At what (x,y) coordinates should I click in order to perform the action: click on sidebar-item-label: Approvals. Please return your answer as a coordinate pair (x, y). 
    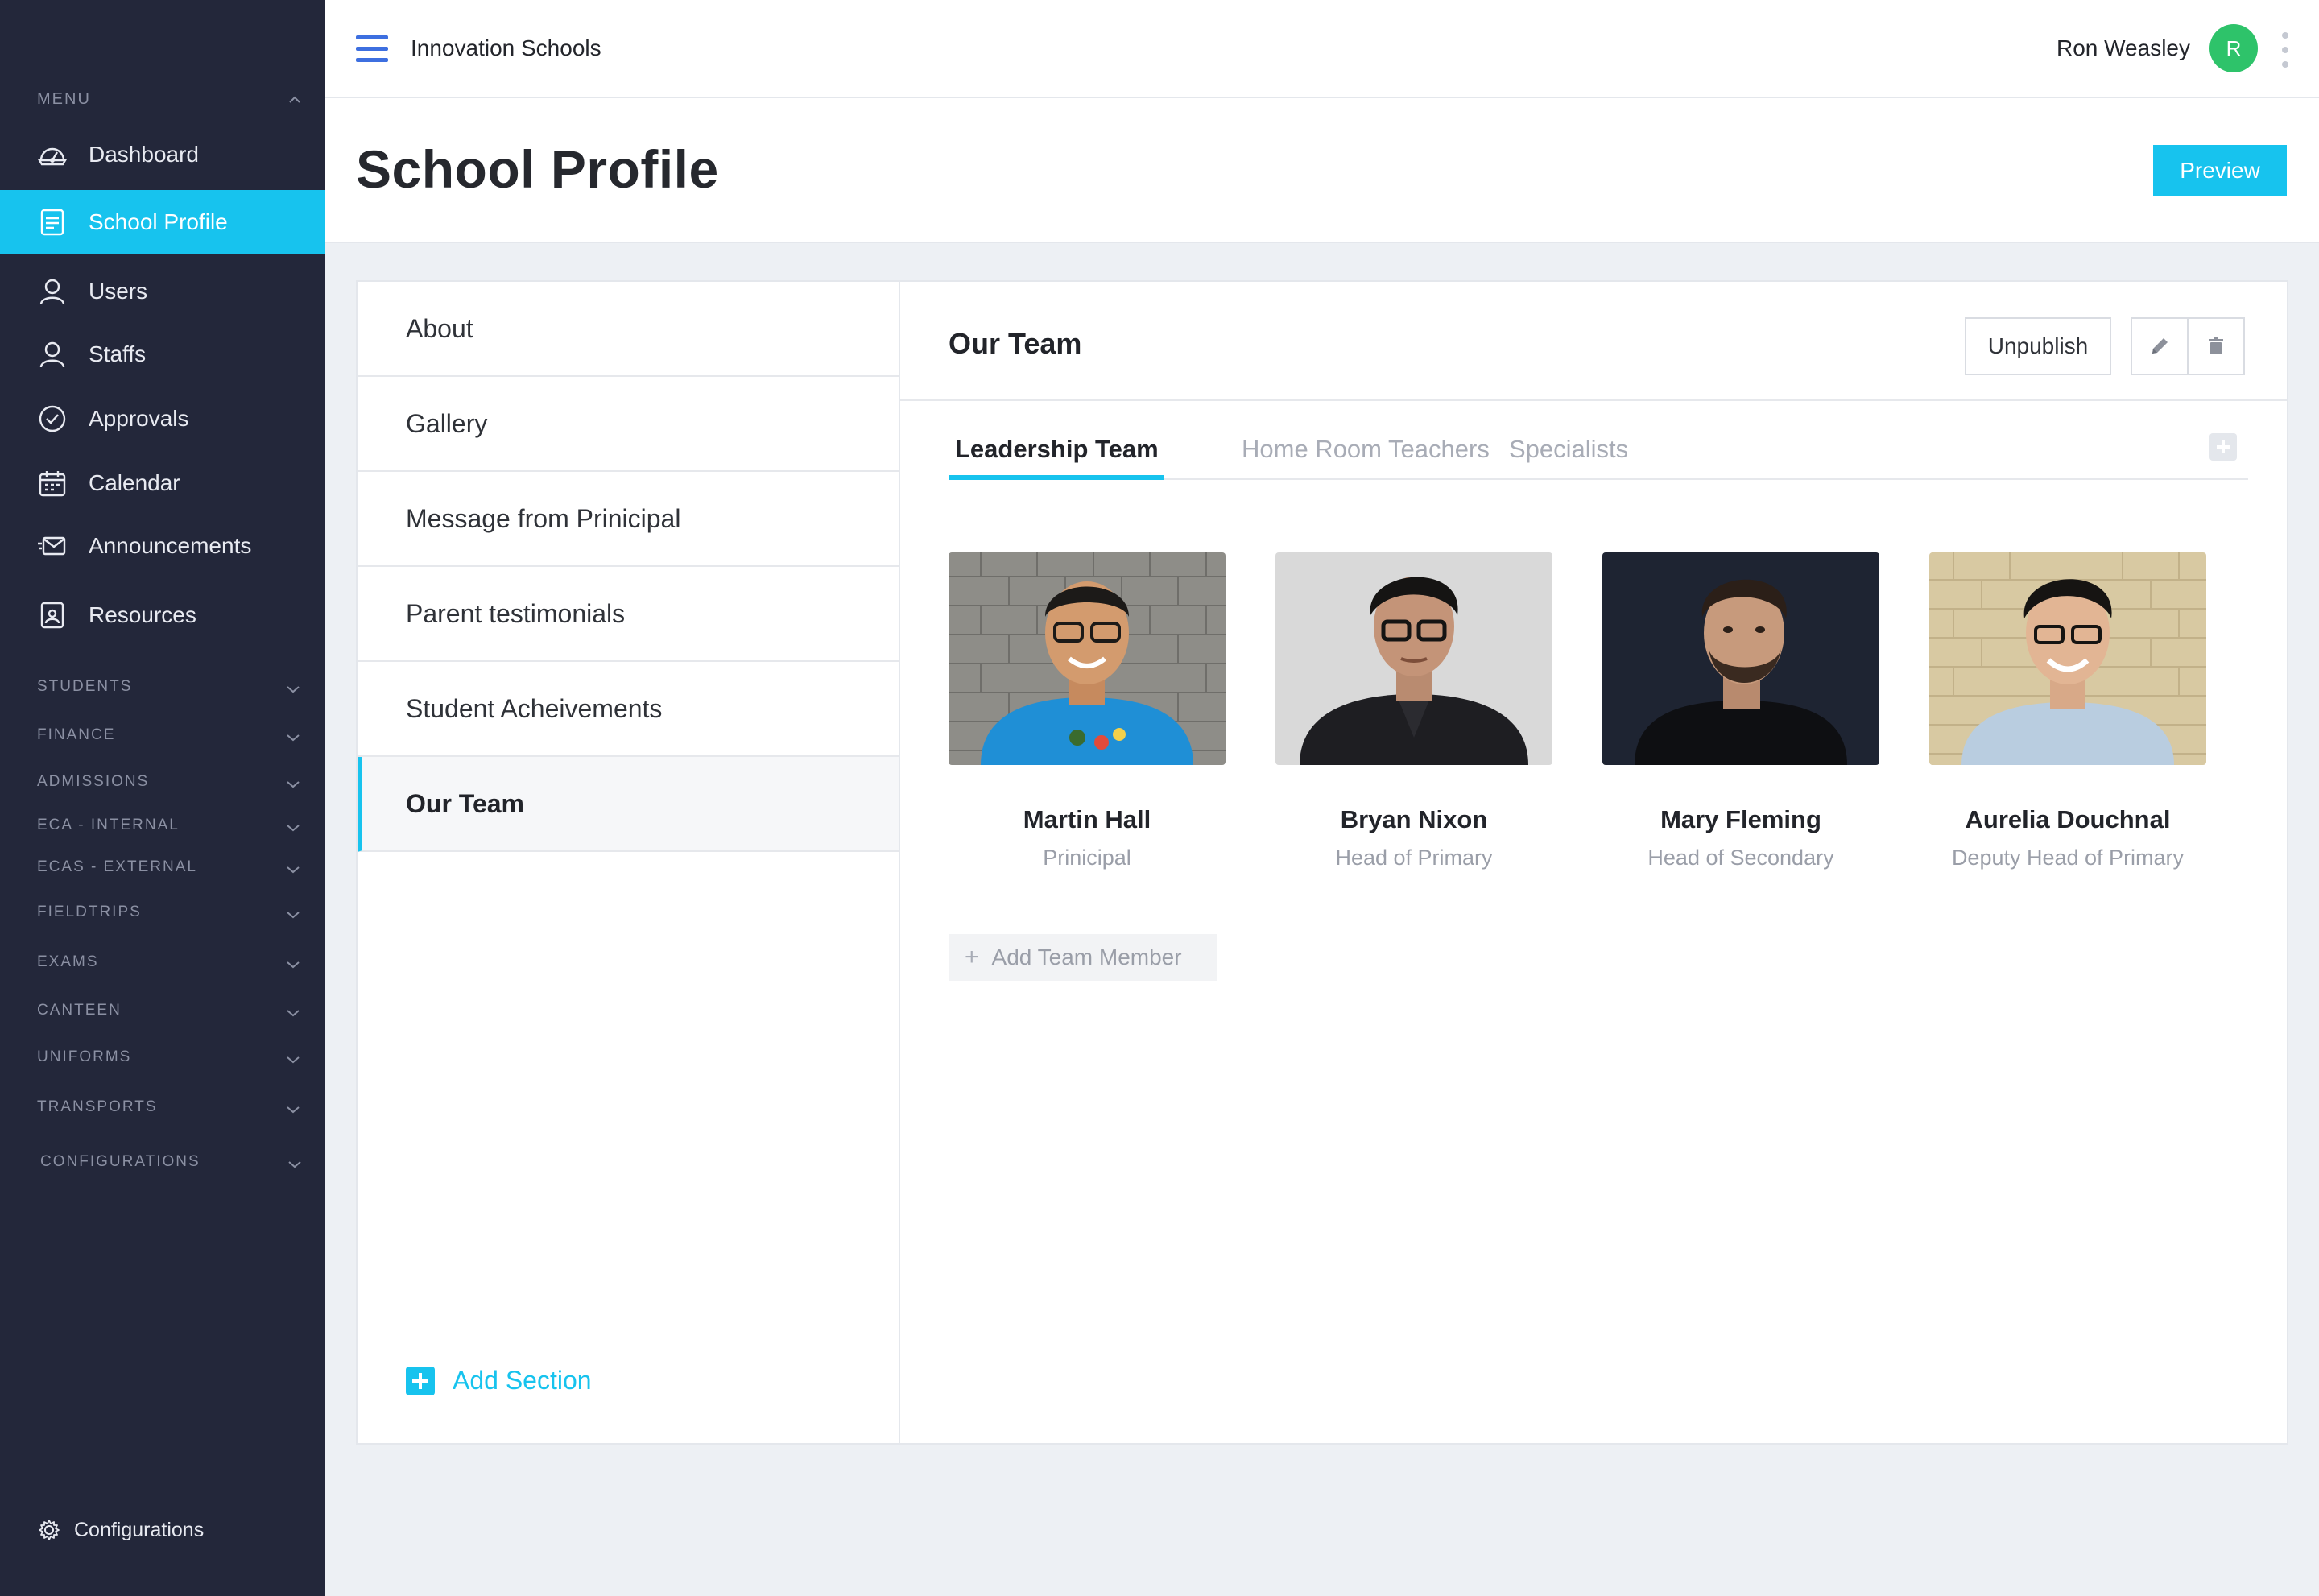
    Looking at the image, I should click on (139, 419).